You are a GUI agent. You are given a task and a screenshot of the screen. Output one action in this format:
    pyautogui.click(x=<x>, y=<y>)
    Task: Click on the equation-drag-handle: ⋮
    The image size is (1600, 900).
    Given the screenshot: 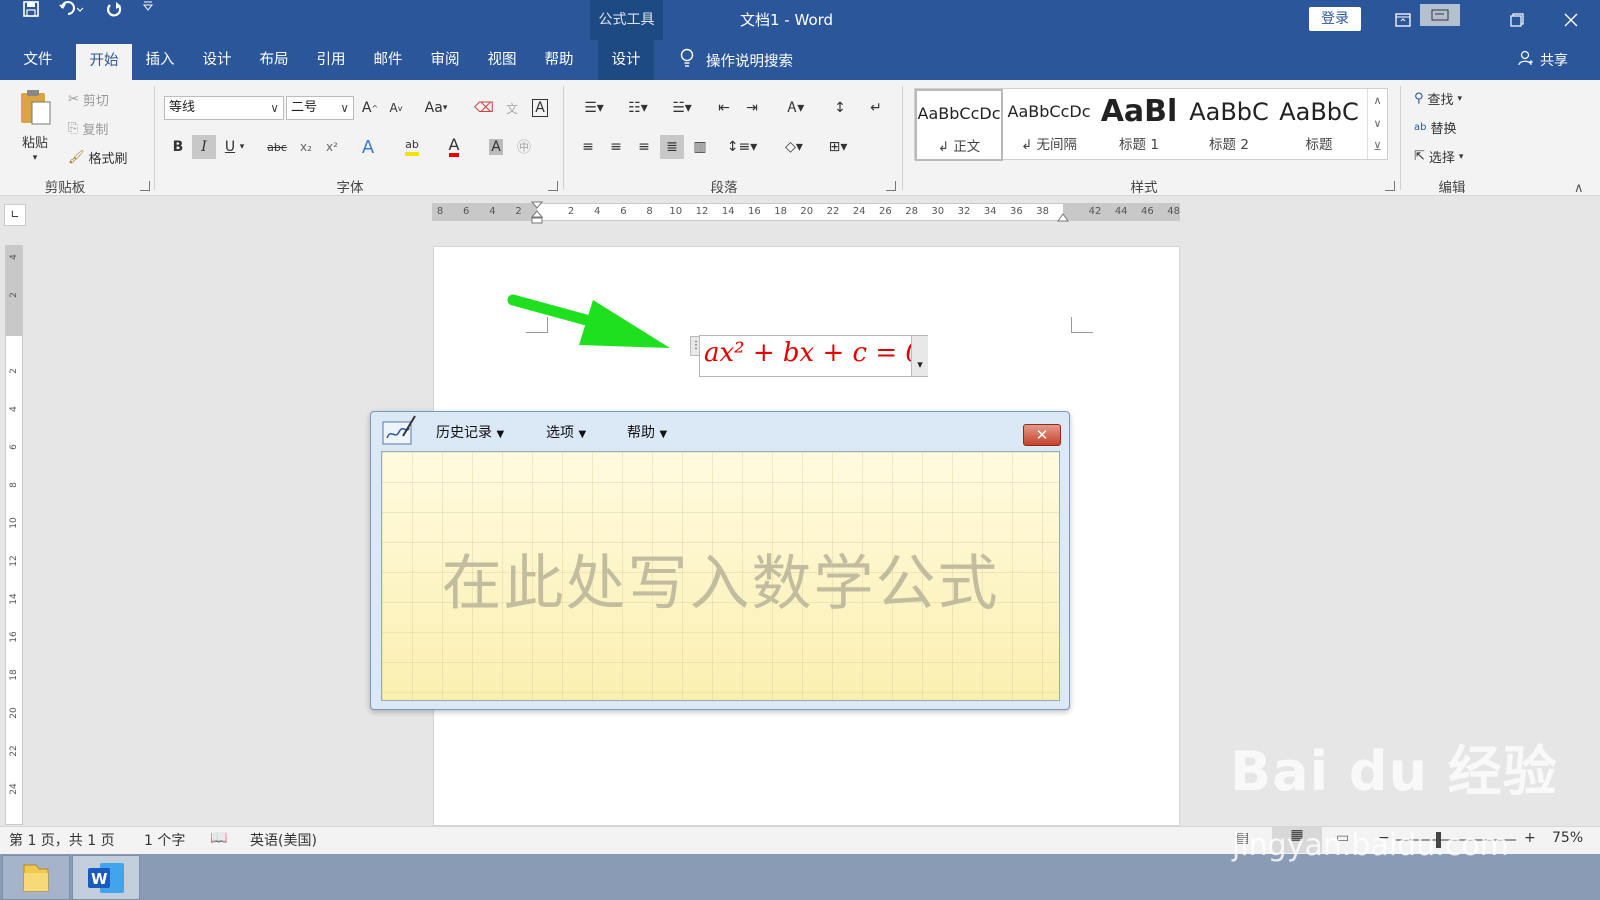 What is the action you would take?
    pyautogui.click(x=695, y=346)
    